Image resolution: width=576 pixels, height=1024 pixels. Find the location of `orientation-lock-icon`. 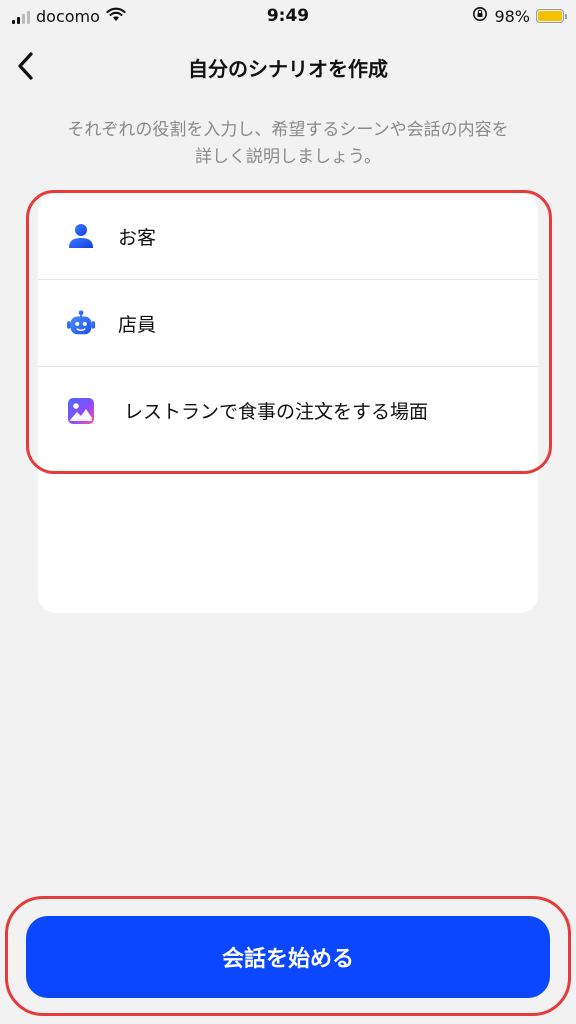

orientation-lock-icon is located at coordinates (480, 16).